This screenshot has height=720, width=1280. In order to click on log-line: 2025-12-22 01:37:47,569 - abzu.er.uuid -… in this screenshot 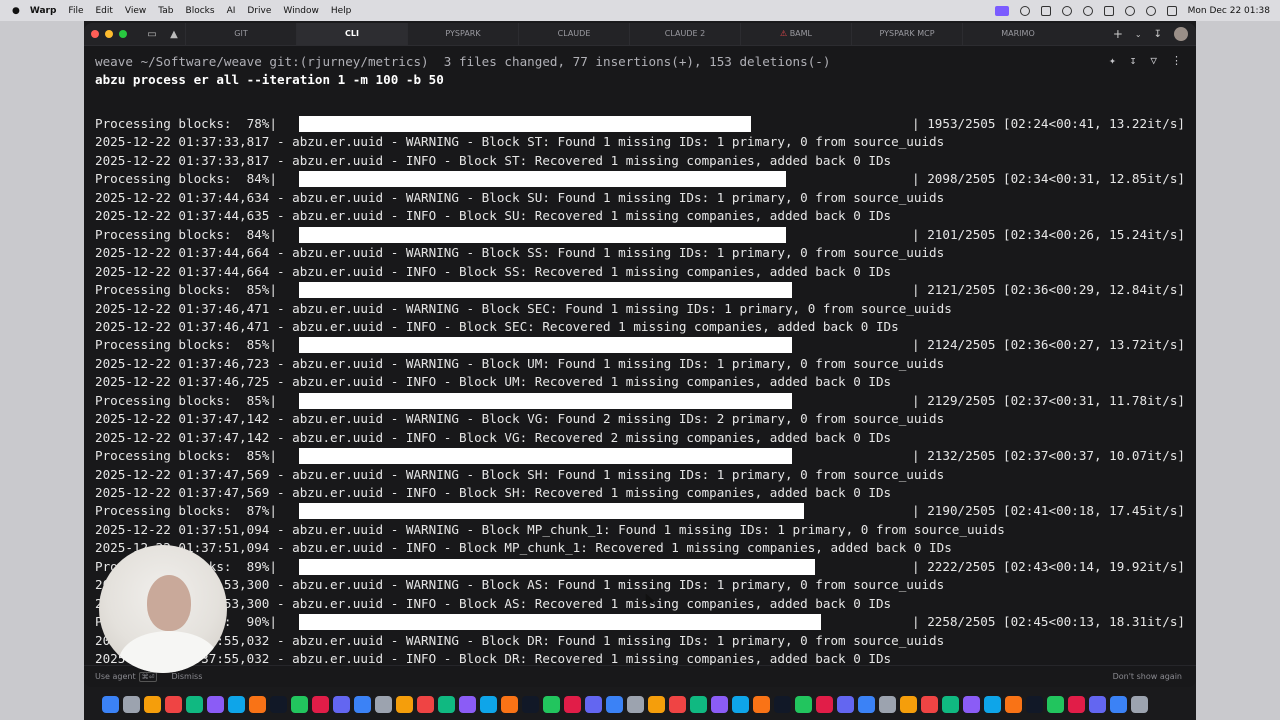, I will do `click(520, 474)`.